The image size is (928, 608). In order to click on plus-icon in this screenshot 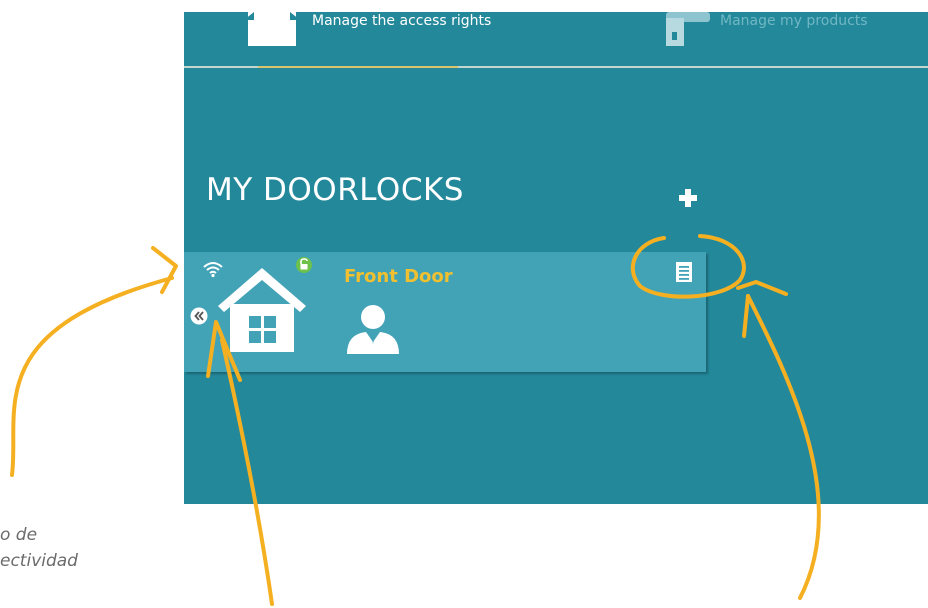, I will do `click(688, 198)`.